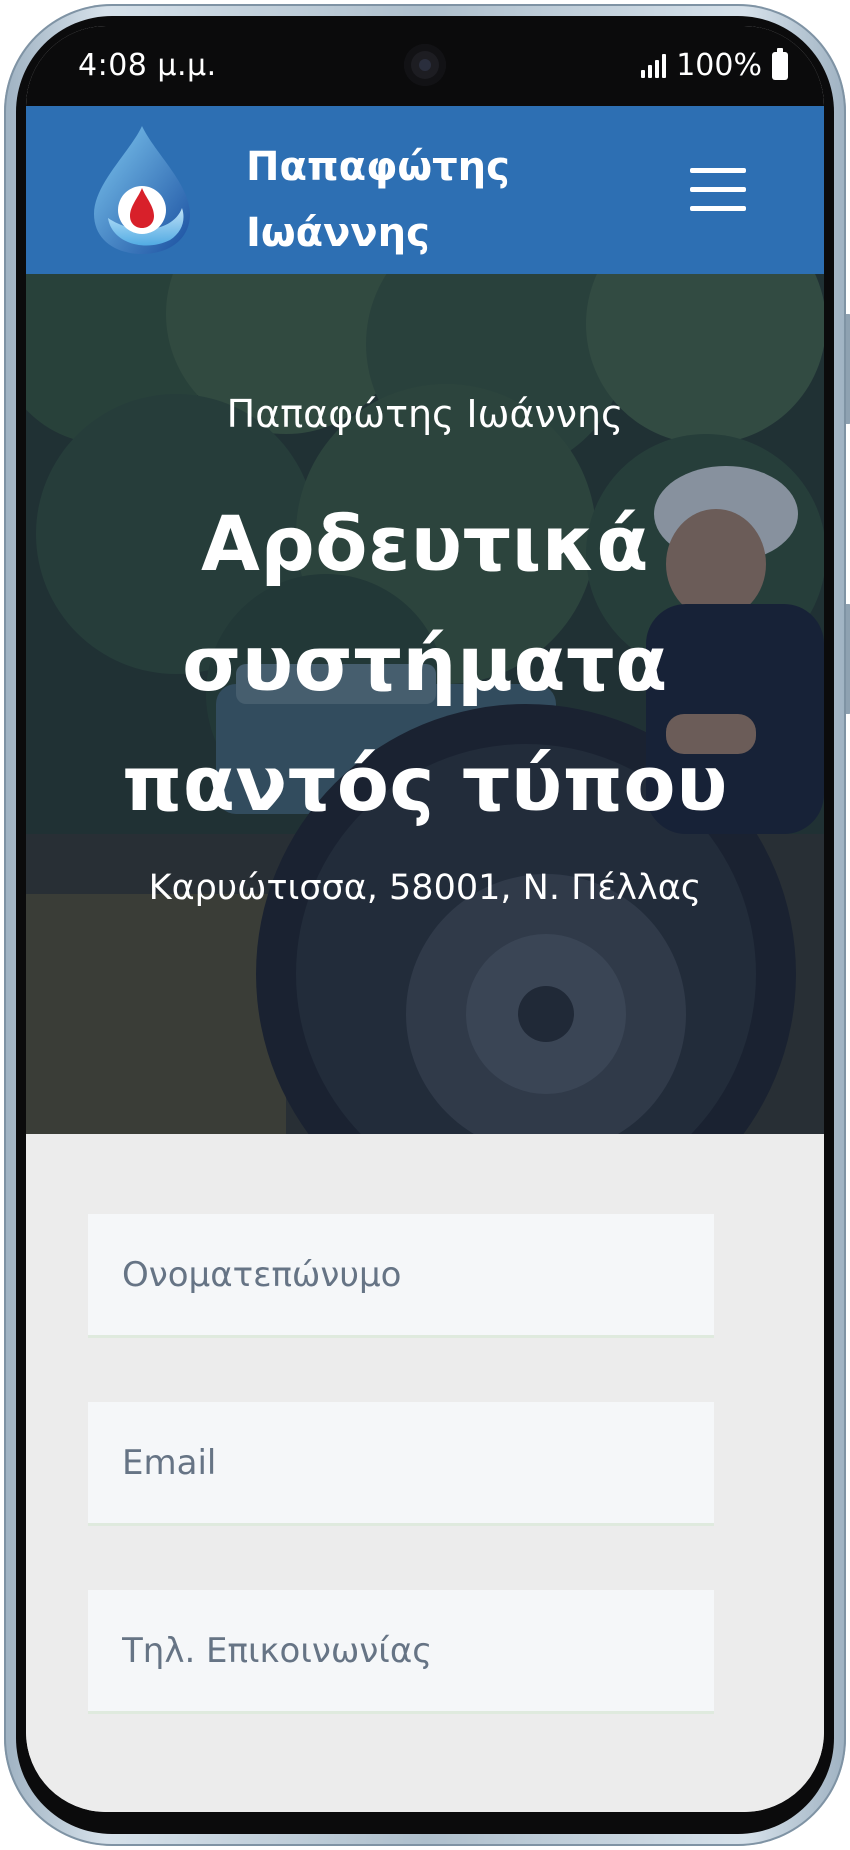  What do you see at coordinates (142, 189) in the screenshot?
I see `water-drop-logo-icon` at bounding box center [142, 189].